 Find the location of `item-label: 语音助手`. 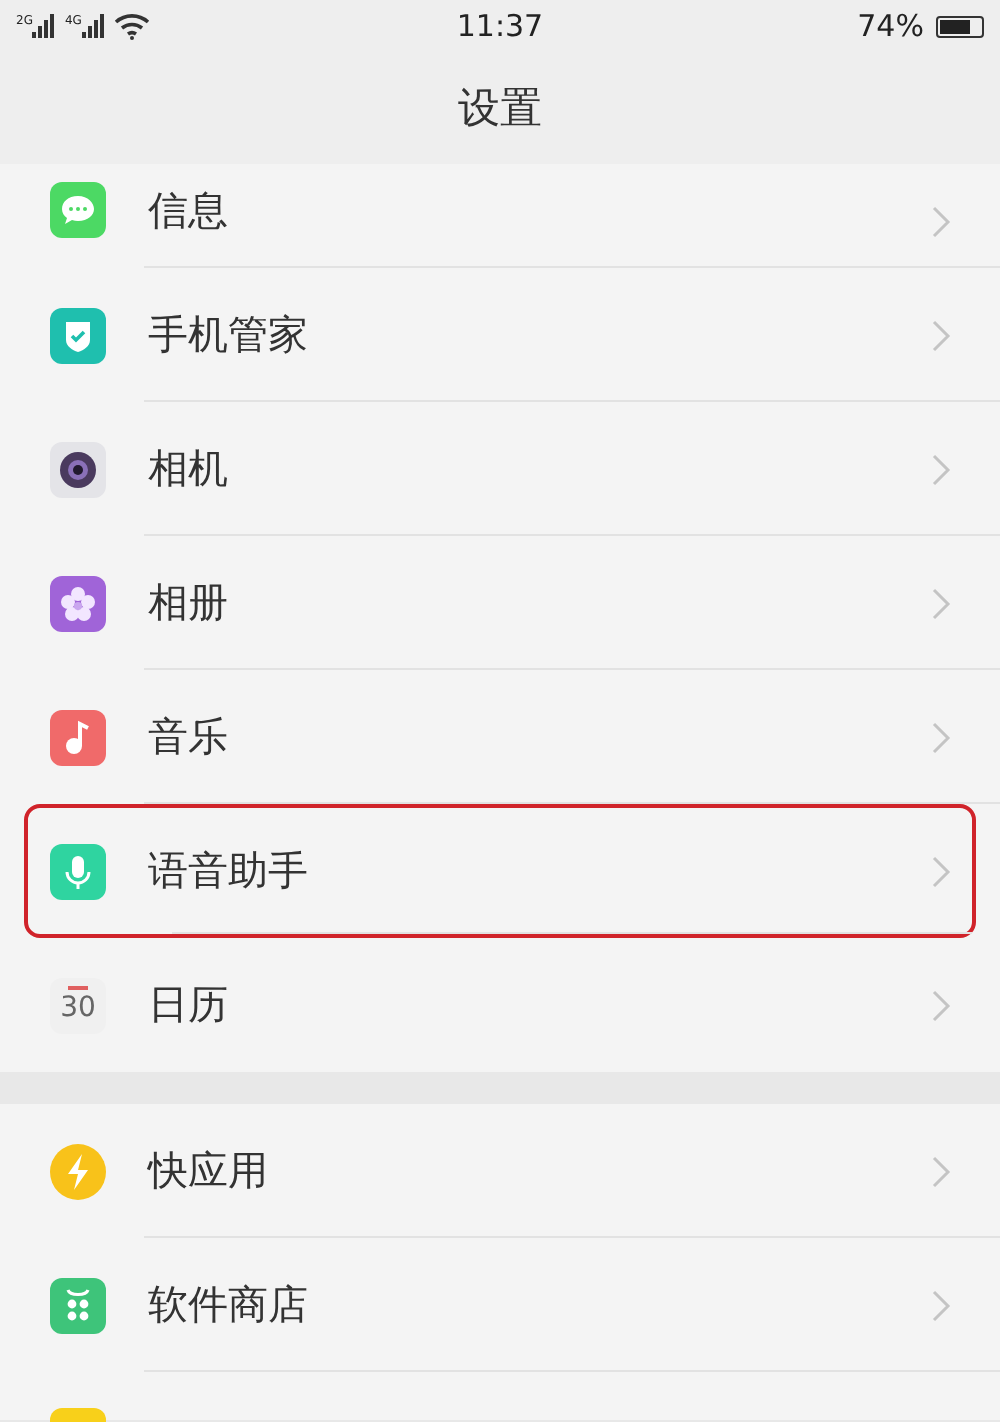

item-label: 语音助手 is located at coordinates (229, 871).